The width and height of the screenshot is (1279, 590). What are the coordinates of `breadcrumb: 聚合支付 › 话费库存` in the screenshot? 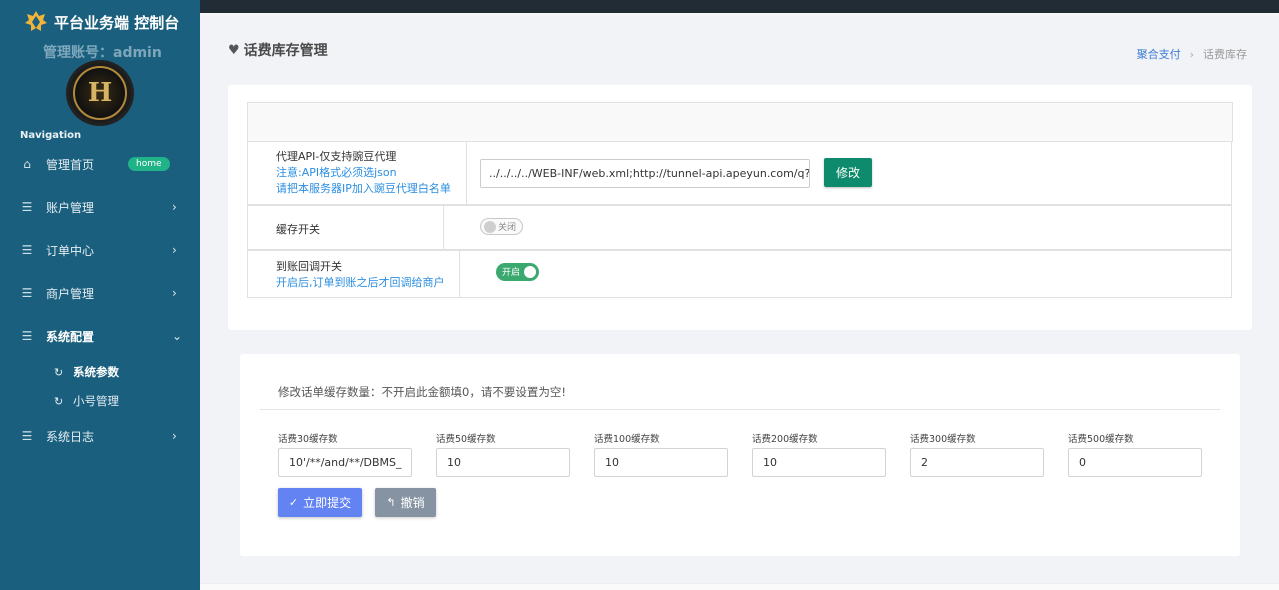 It's located at (1192, 54).